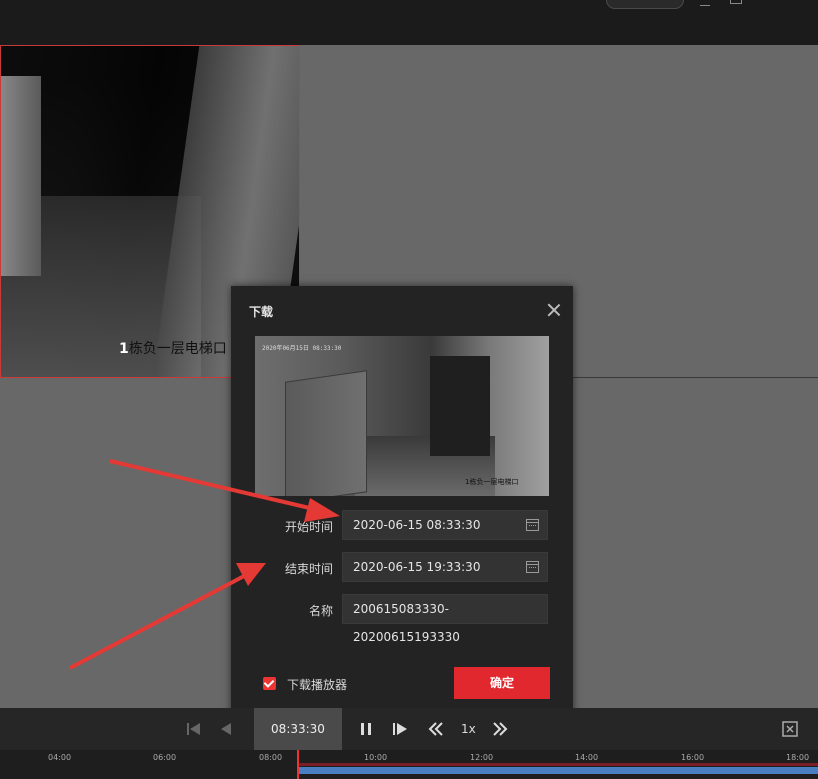  What do you see at coordinates (798, 757) in the screenshot?
I see `timeline-tick: 18:00` at bounding box center [798, 757].